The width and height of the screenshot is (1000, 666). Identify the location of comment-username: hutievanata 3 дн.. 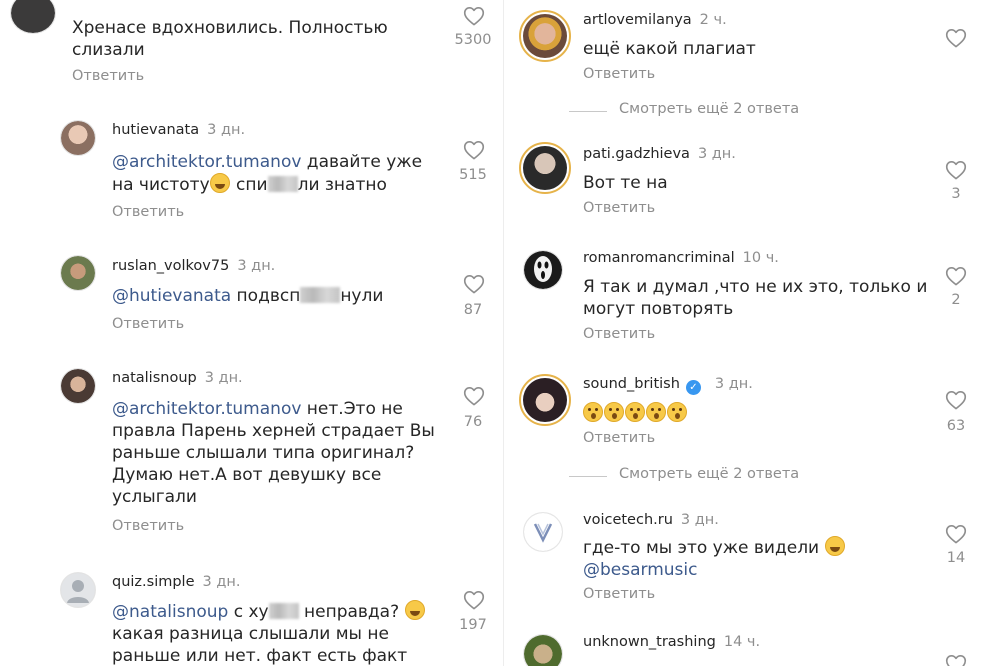
(178, 130).